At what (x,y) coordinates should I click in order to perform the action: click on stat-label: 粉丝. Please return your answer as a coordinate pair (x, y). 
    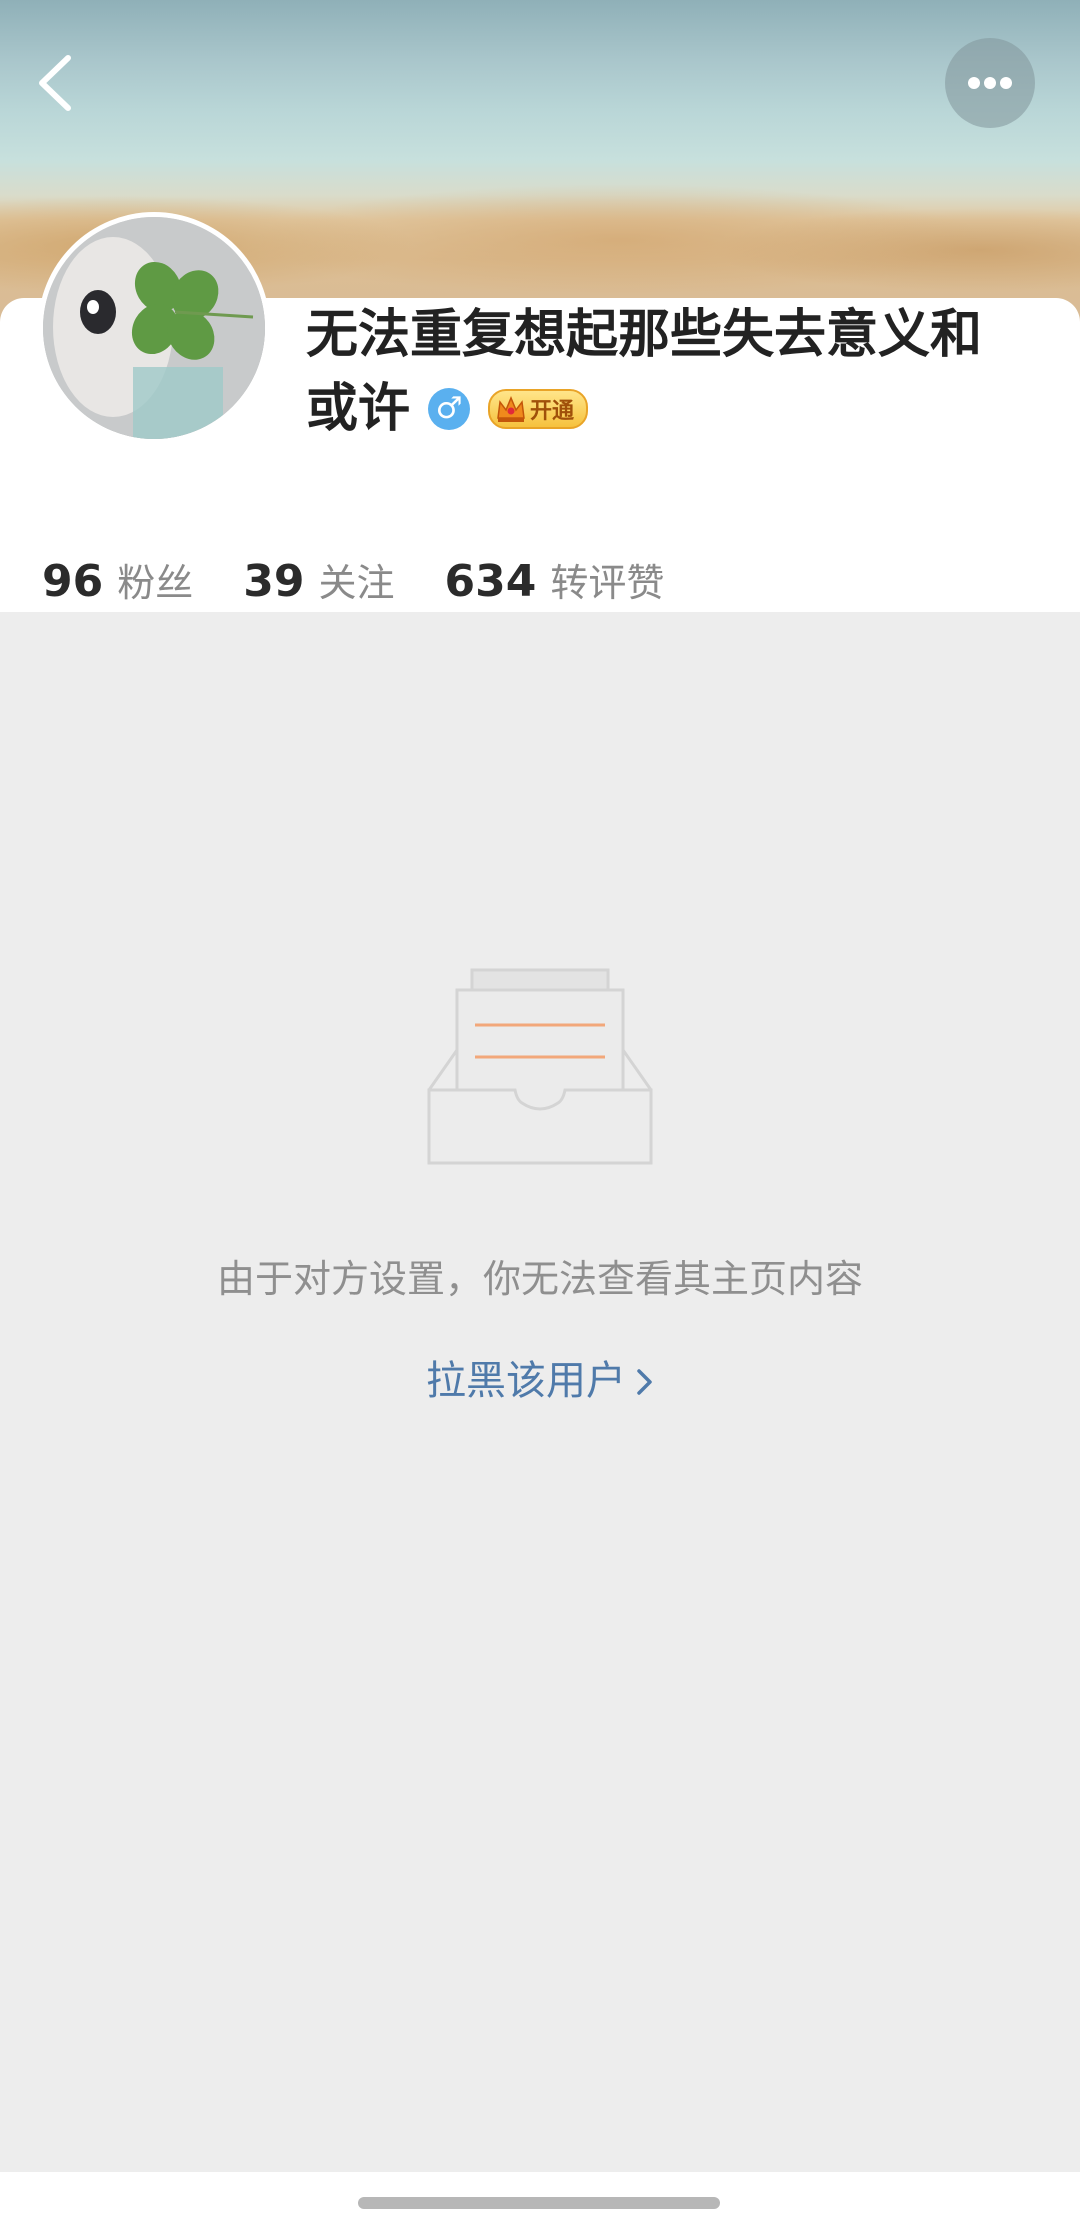
    Looking at the image, I should click on (155, 583).